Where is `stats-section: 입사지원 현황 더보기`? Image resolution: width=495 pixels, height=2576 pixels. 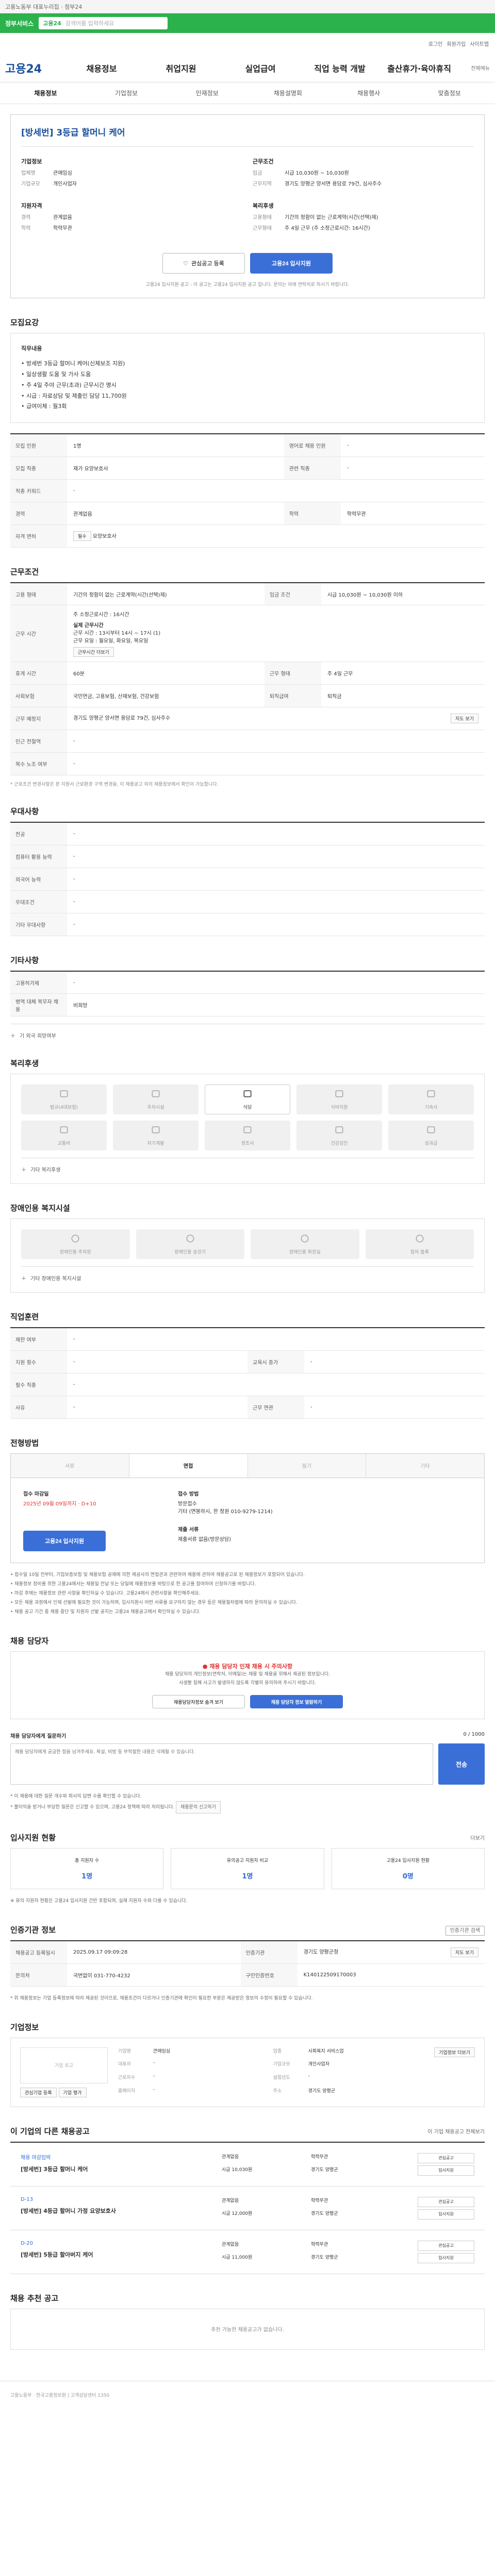
stats-section: 입사지원 현황 더보기 is located at coordinates (247, 1837).